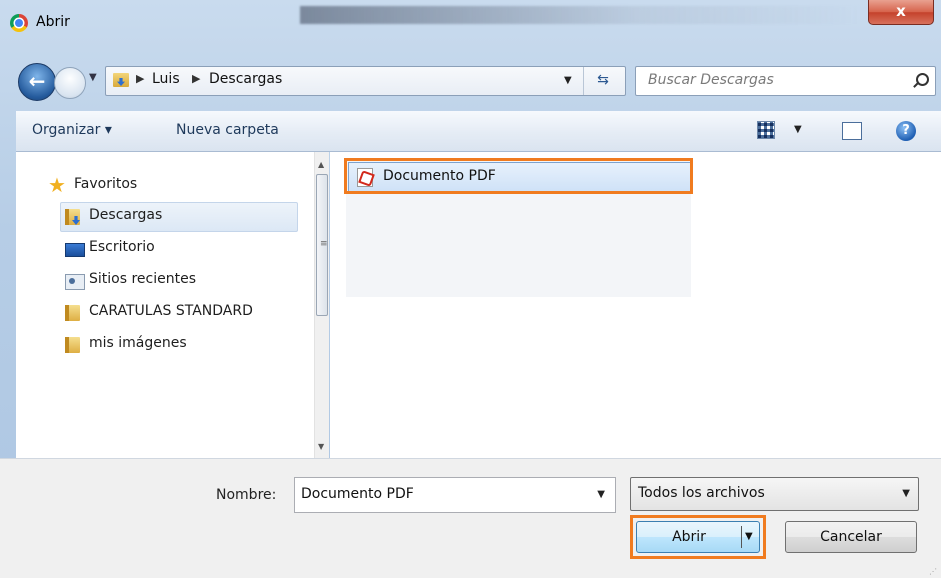 The image size is (941, 578). I want to click on desktop-icon, so click(75, 250).